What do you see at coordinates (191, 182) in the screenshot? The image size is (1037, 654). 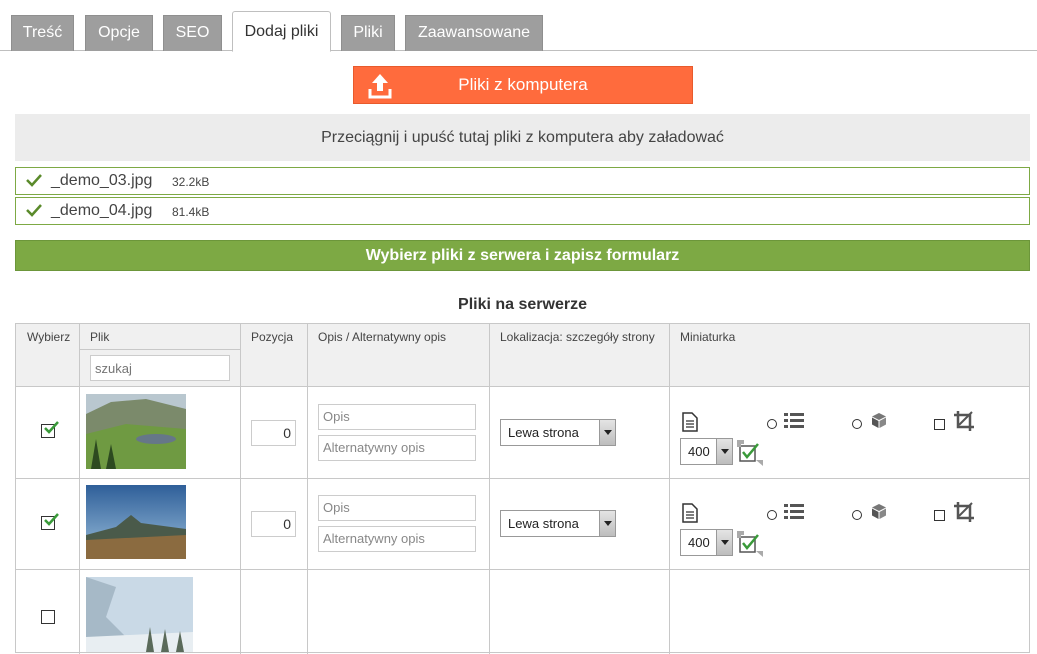 I see `file-size: 32.2kB` at bounding box center [191, 182].